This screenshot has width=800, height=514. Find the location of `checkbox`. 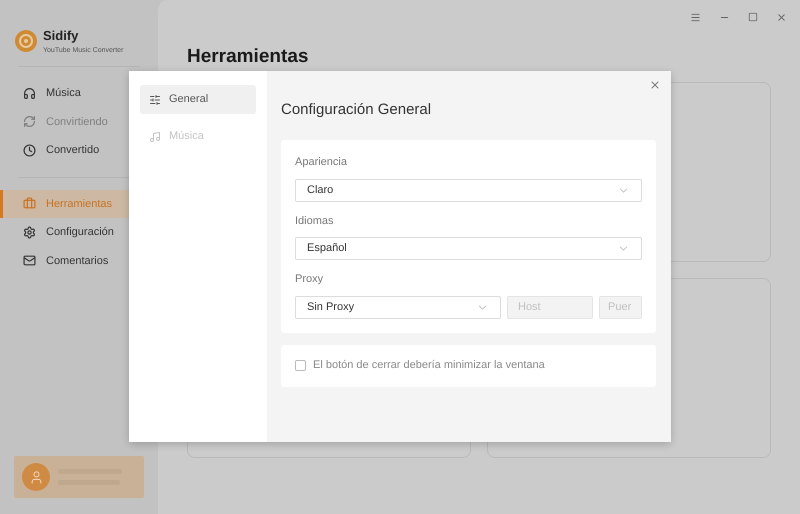

checkbox is located at coordinates (300, 365).